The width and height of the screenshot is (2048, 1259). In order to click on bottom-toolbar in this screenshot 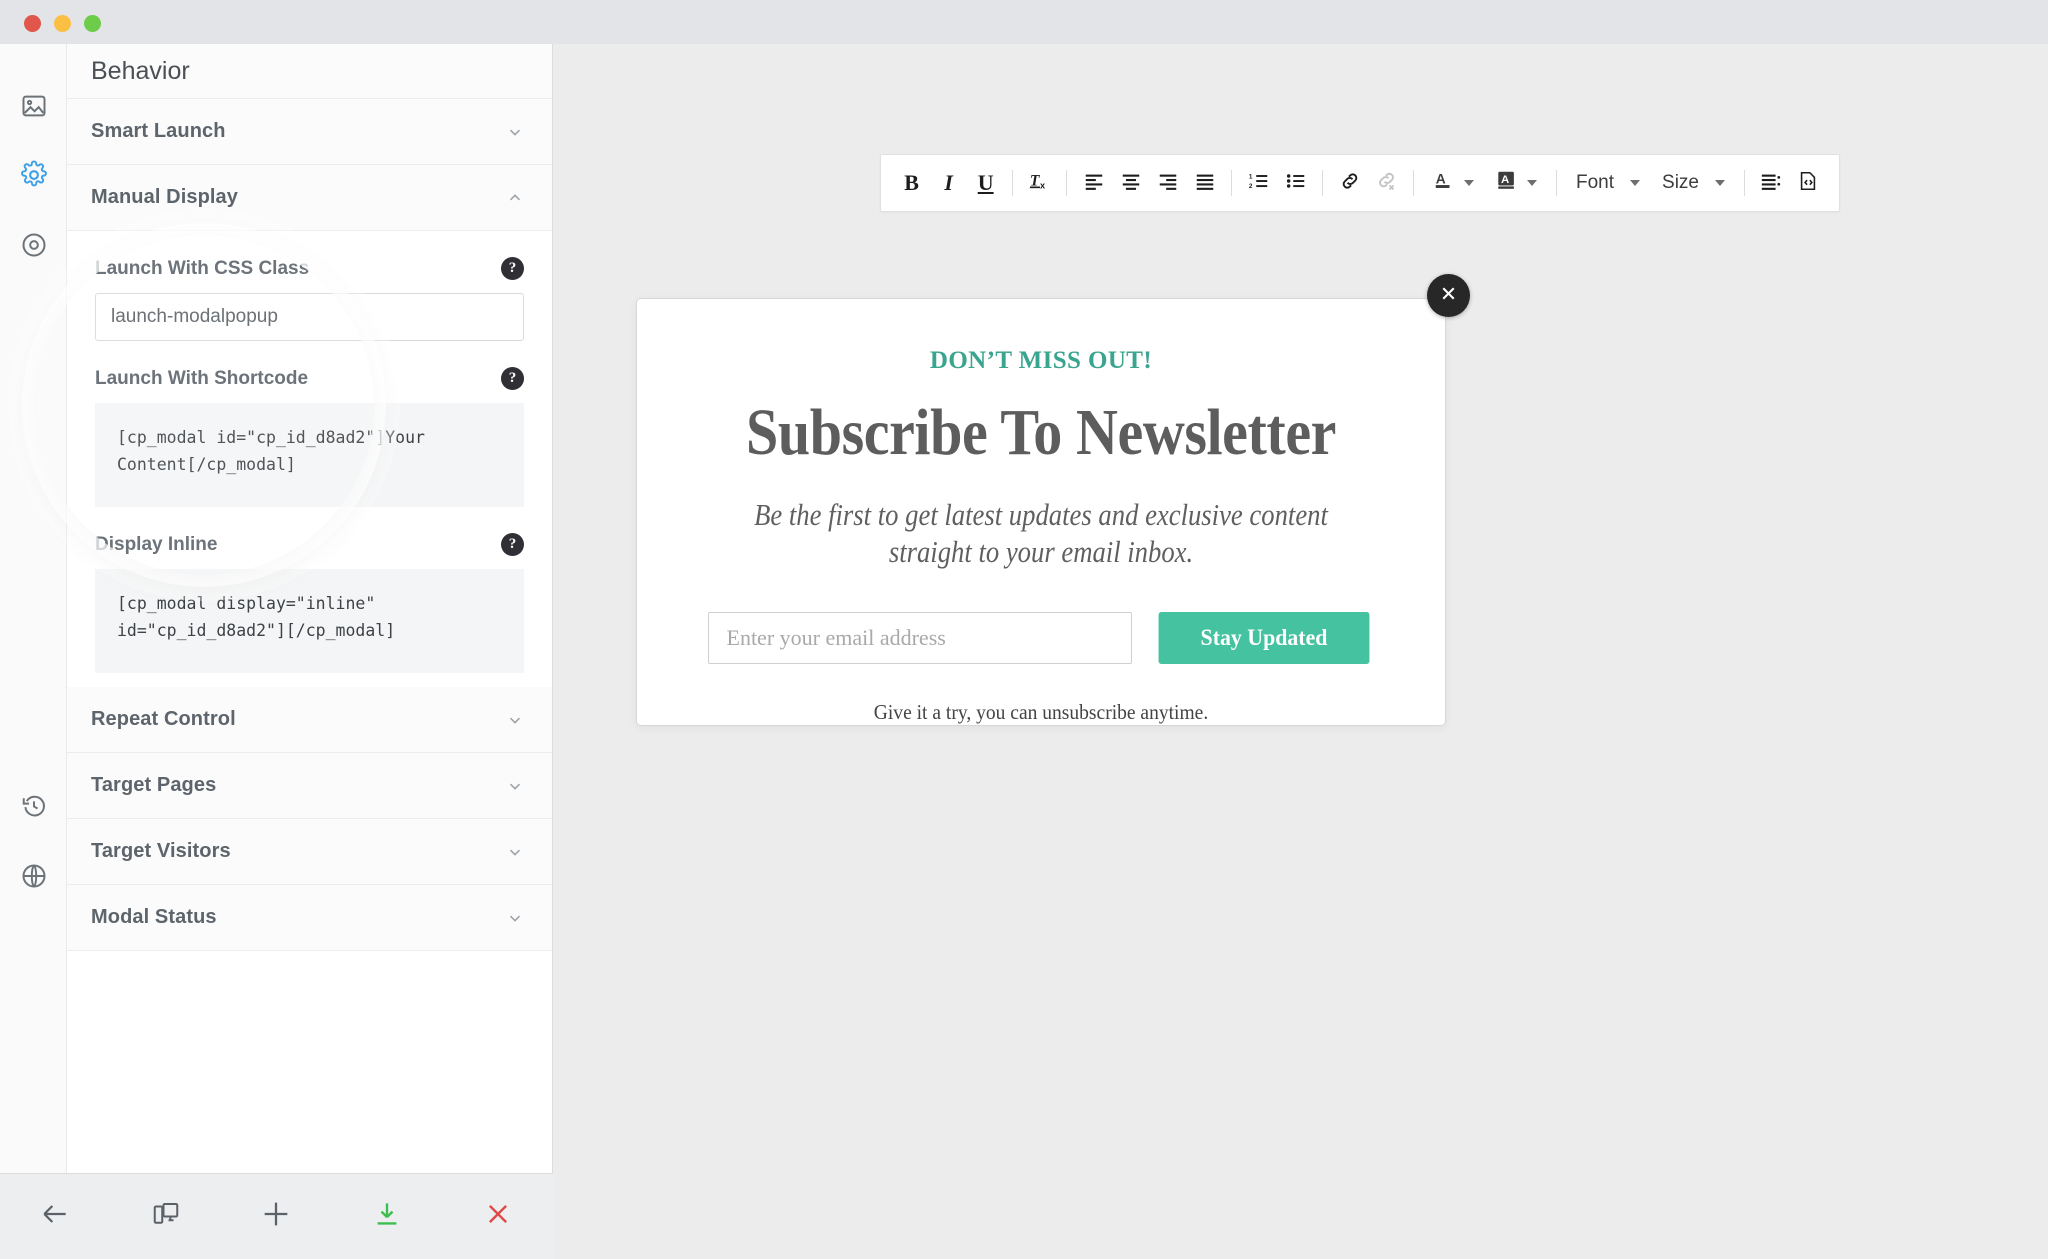, I will do `click(276, 1216)`.